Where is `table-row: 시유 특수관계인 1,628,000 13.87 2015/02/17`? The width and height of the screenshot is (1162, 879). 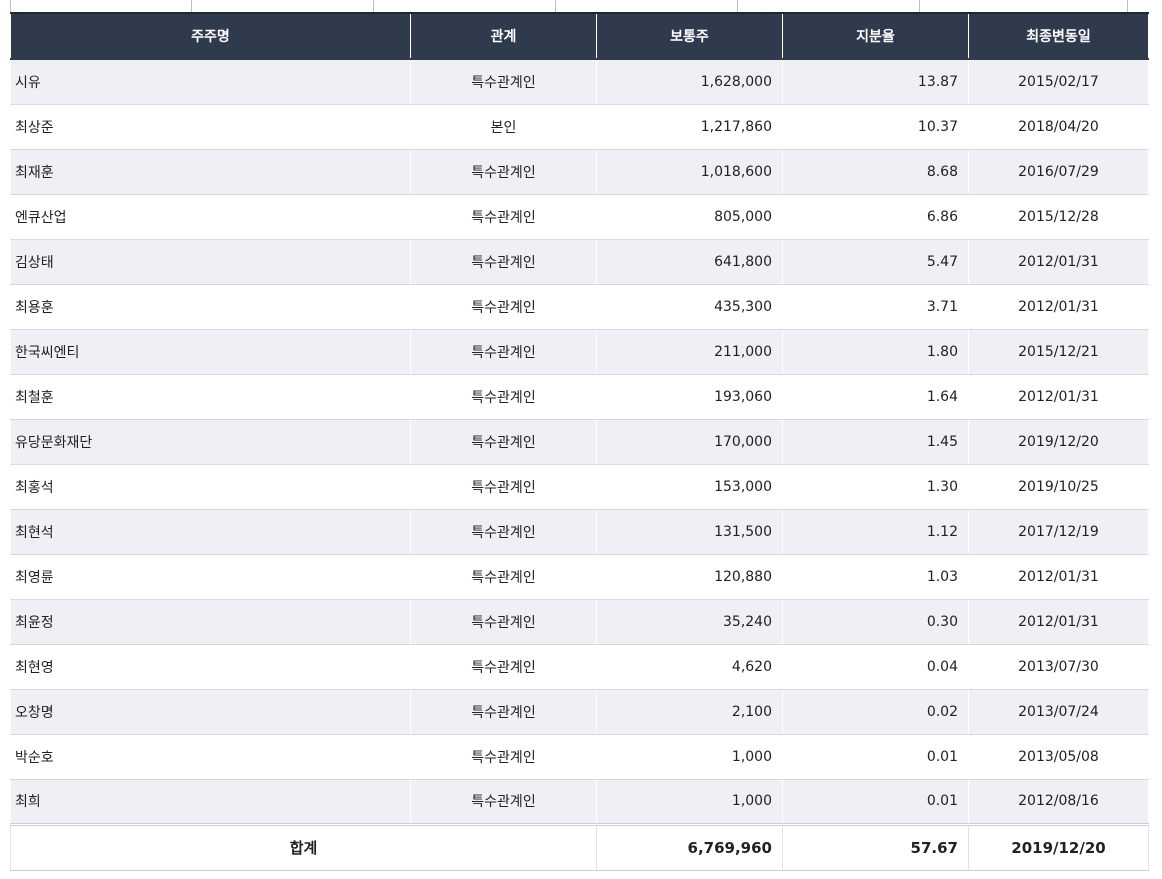
table-row: 시유 특수관계인 1,628,000 13.87 2015/02/17 is located at coordinates (579, 82).